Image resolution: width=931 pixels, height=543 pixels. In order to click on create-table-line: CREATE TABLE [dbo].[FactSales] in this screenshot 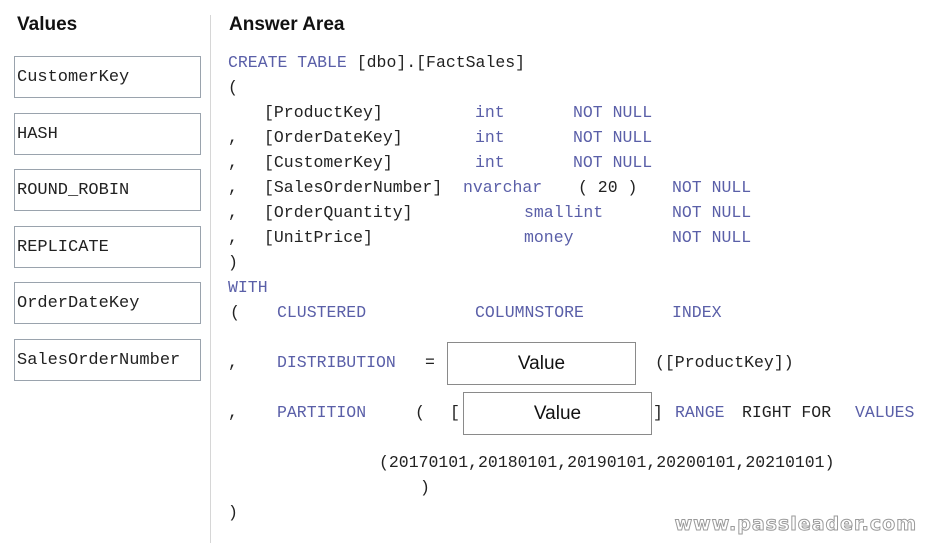, I will do `click(376, 62)`.